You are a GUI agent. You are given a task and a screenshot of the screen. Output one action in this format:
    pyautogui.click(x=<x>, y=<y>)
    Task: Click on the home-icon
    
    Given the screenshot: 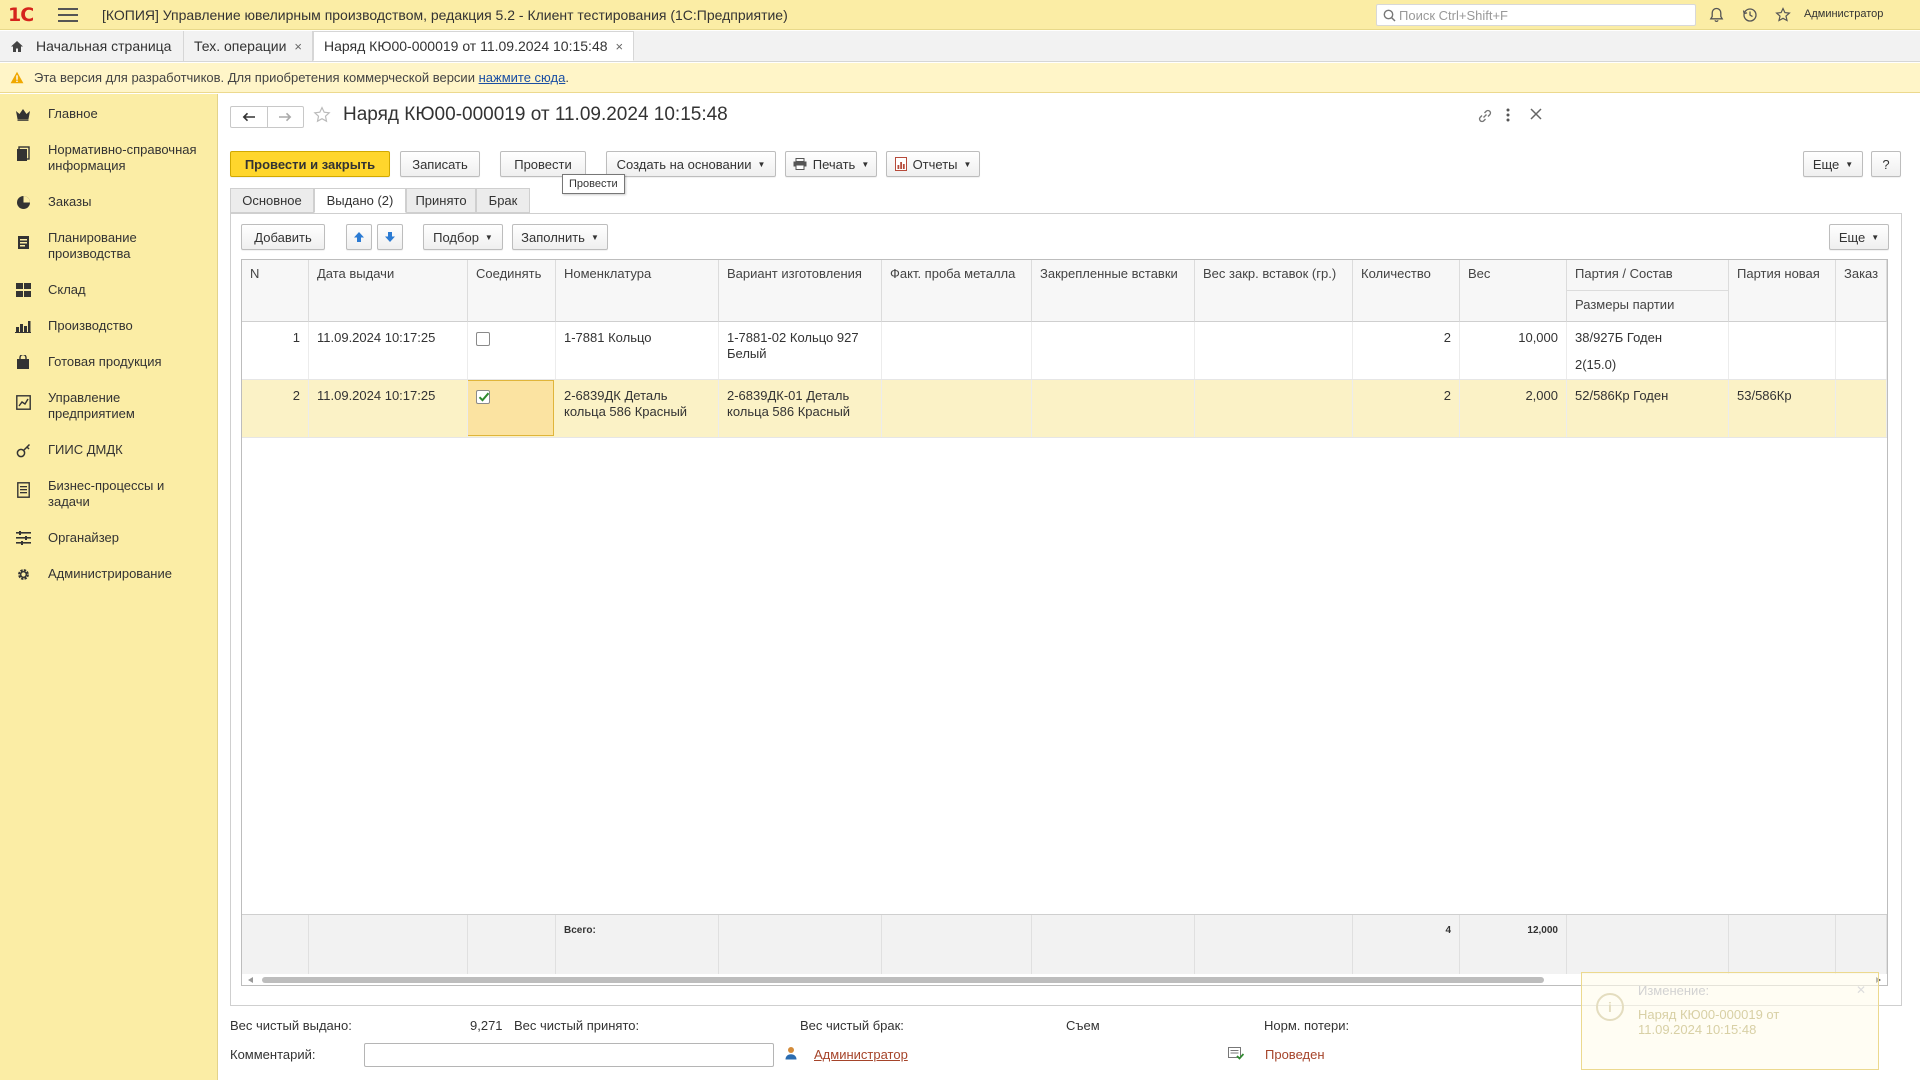 What is the action you would take?
    pyautogui.click(x=17, y=46)
    